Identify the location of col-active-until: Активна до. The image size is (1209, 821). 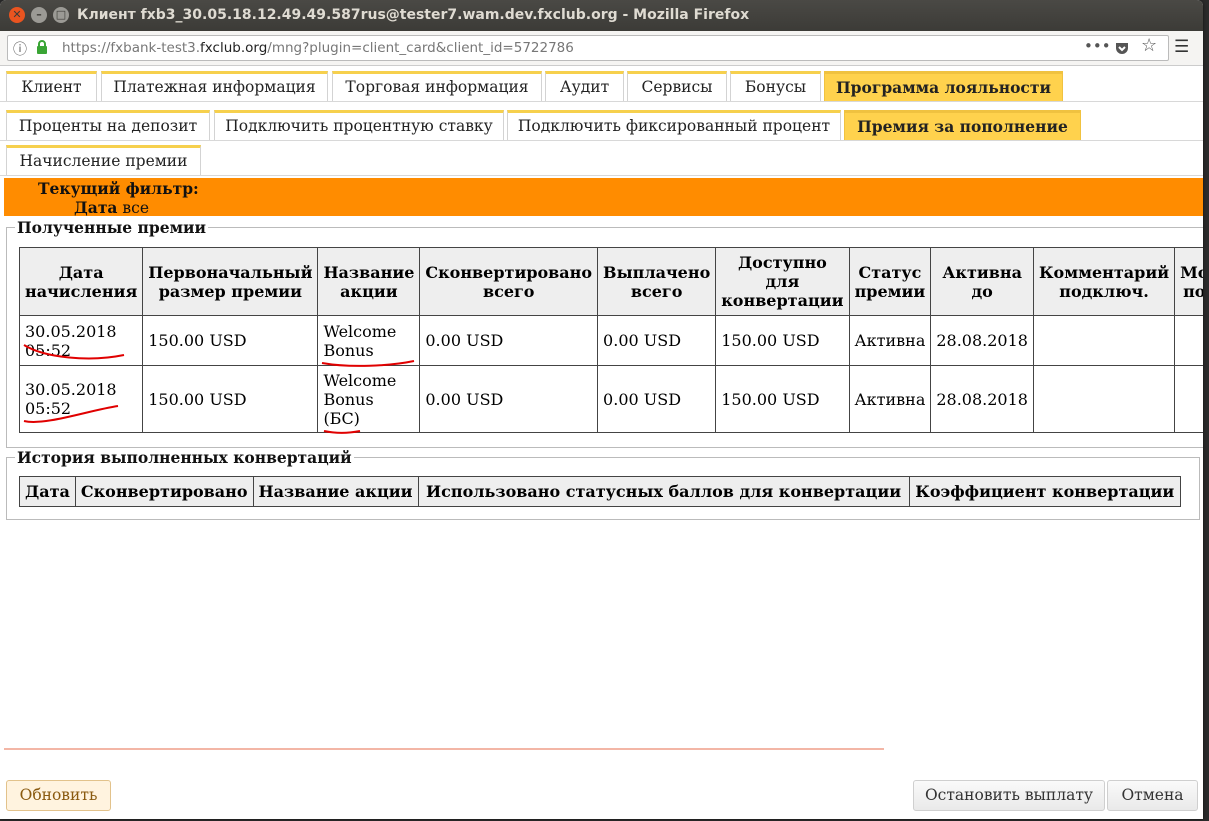
(982, 281).